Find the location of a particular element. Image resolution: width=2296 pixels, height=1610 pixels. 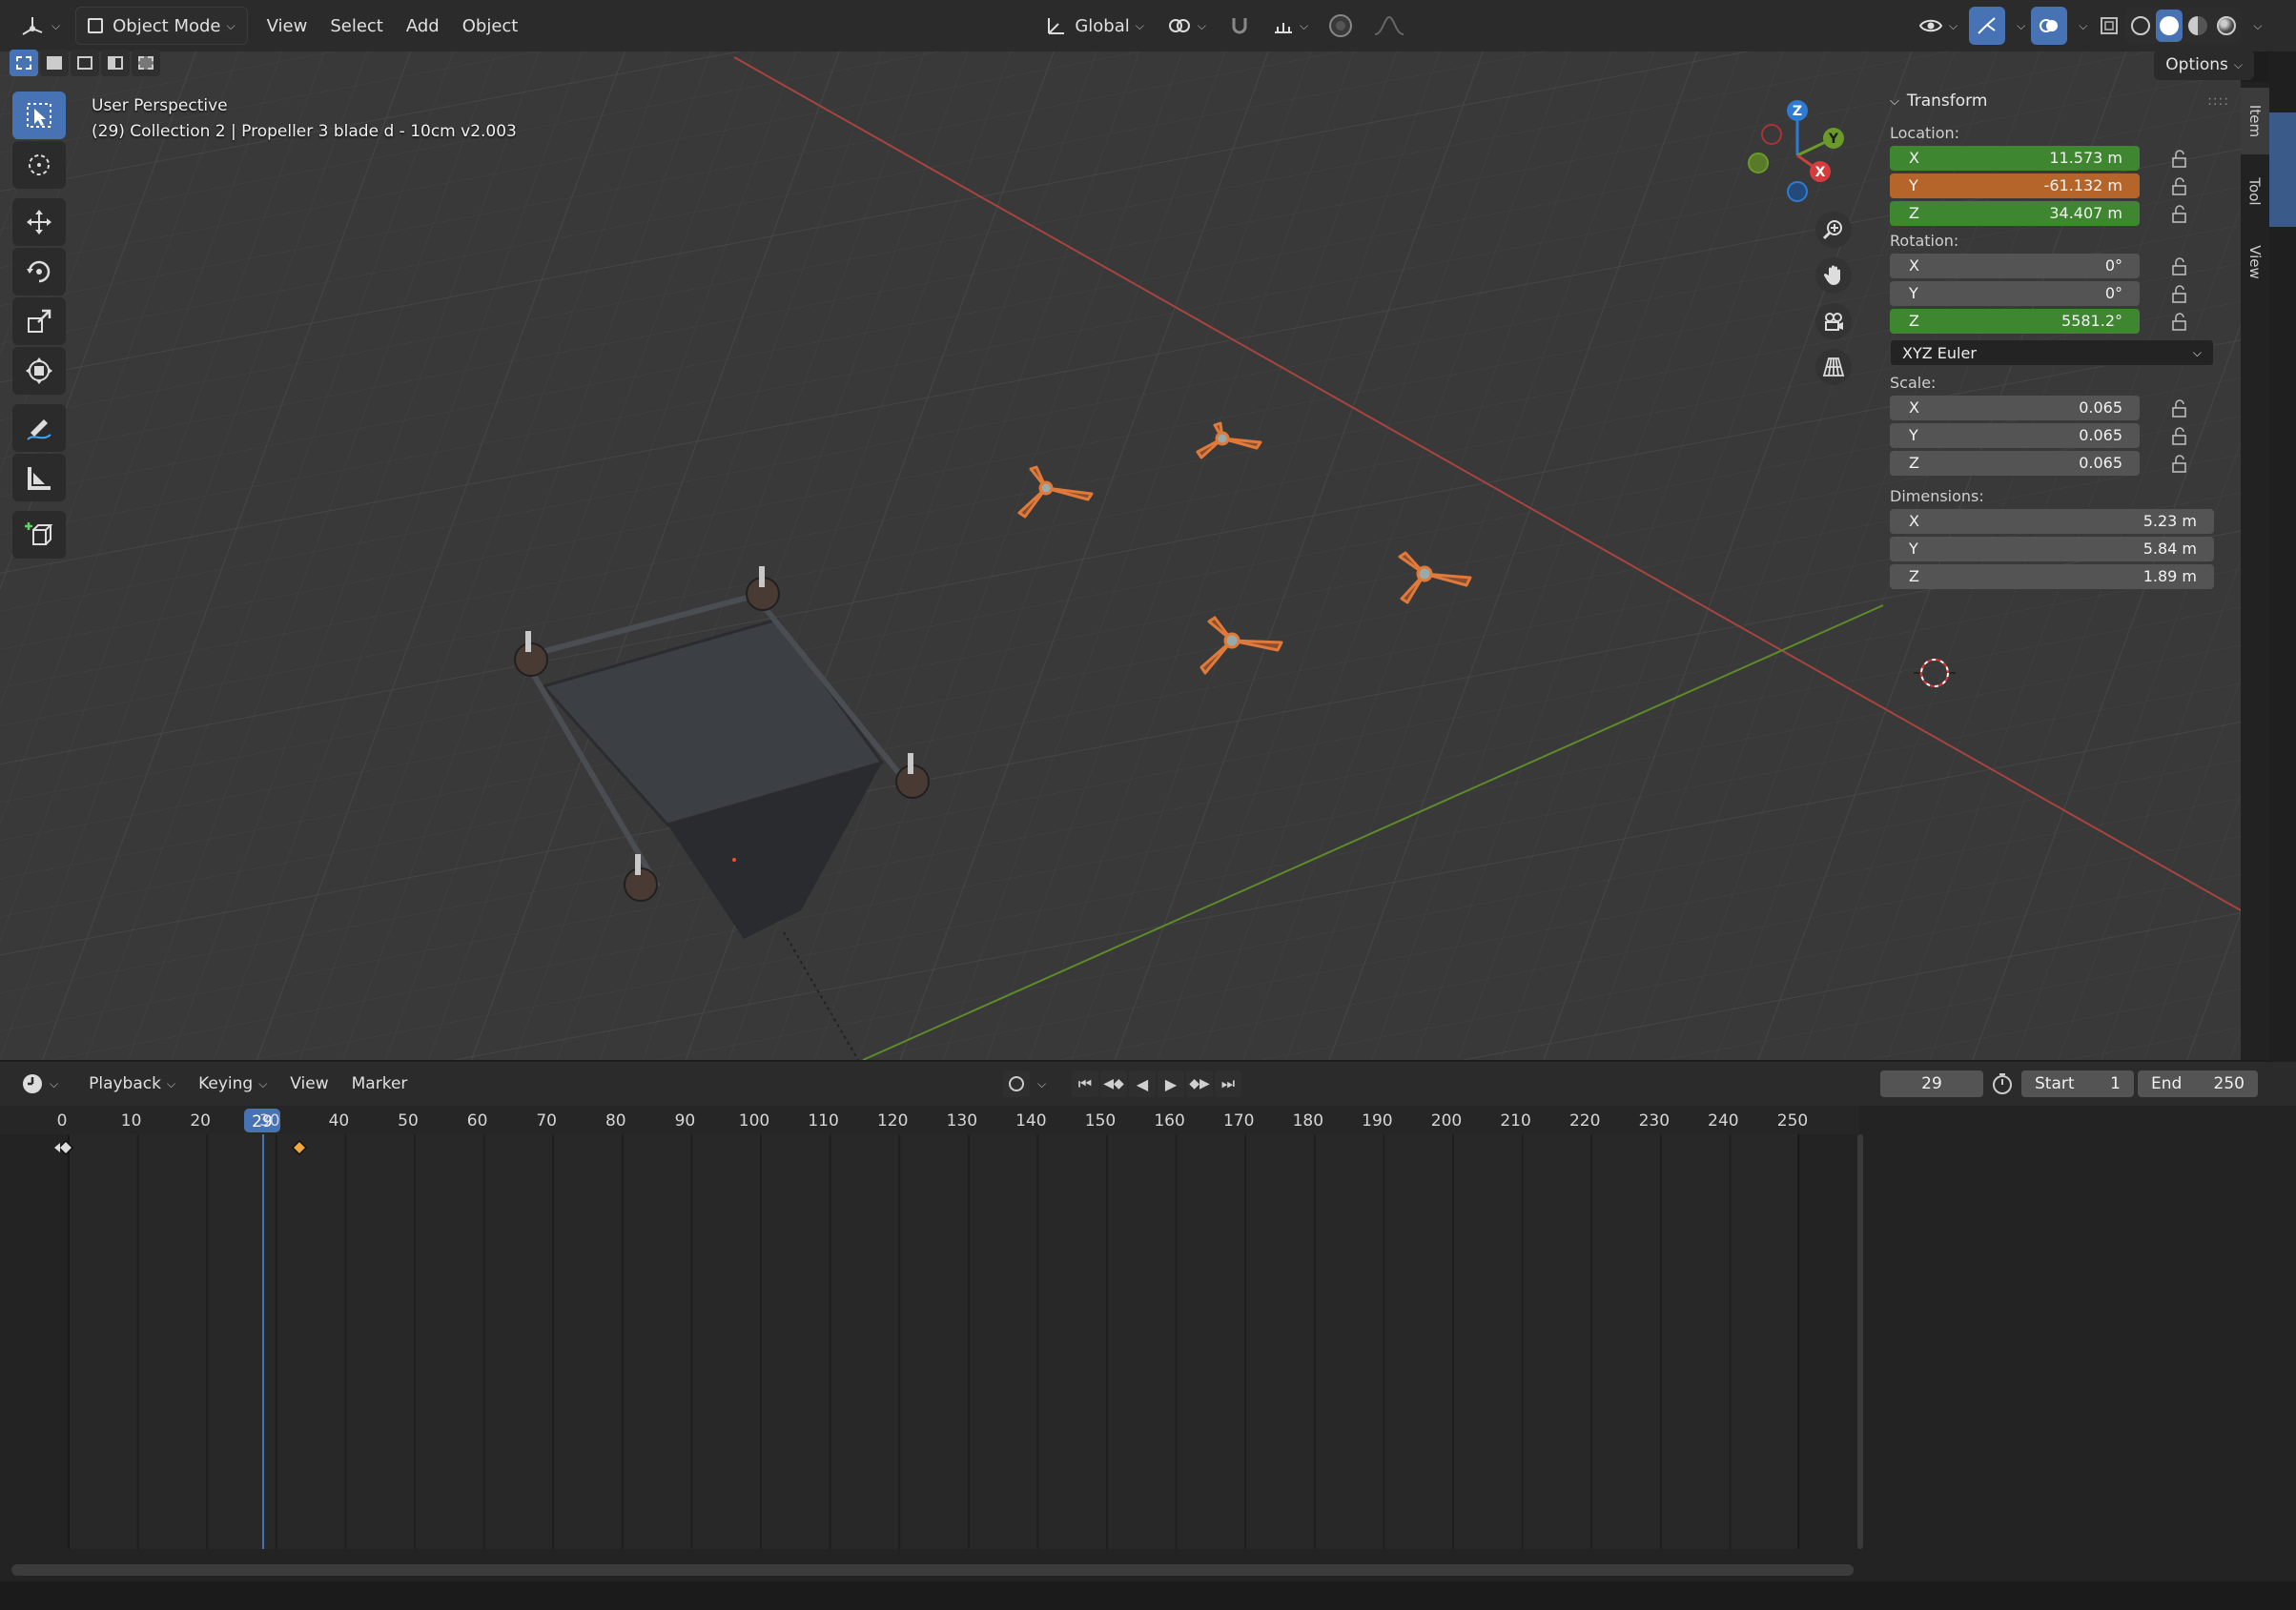

transform-tool is located at coordinates (39, 371).